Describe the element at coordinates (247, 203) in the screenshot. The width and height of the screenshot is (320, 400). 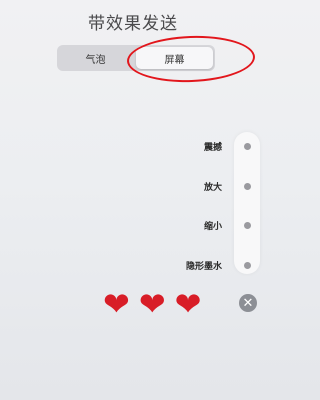
I see `effect-selector-track` at that location.